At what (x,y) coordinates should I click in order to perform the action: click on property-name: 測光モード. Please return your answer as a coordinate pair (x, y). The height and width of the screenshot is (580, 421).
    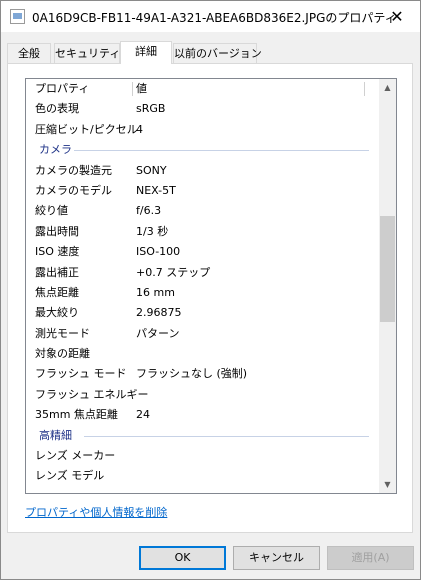
    Looking at the image, I should click on (62, 333).